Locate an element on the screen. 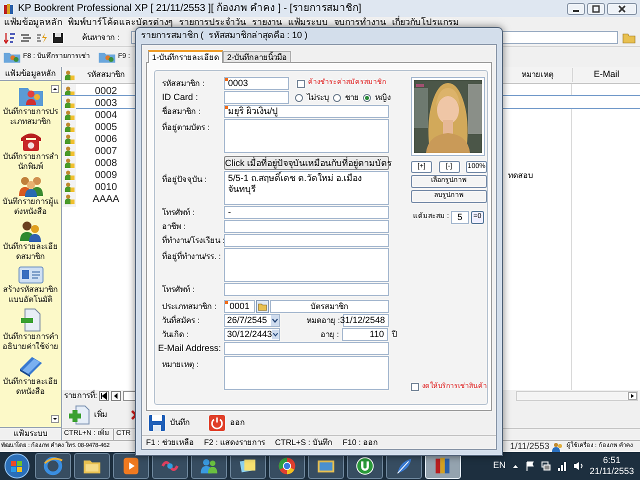 The image size is (640, 480). radio-label: ไม่ระบุ is located at coordinates (318, 98).